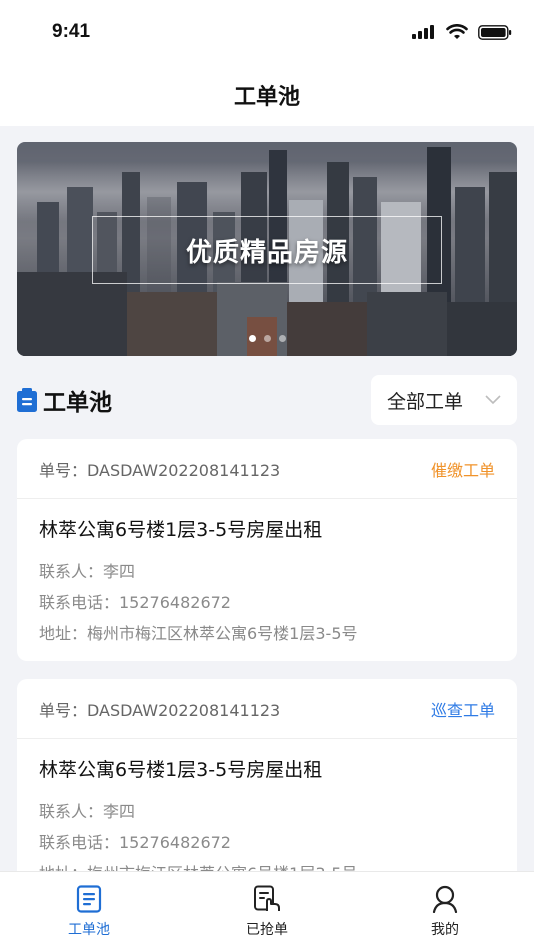  I want to click on document-icon, so click(89, 899).